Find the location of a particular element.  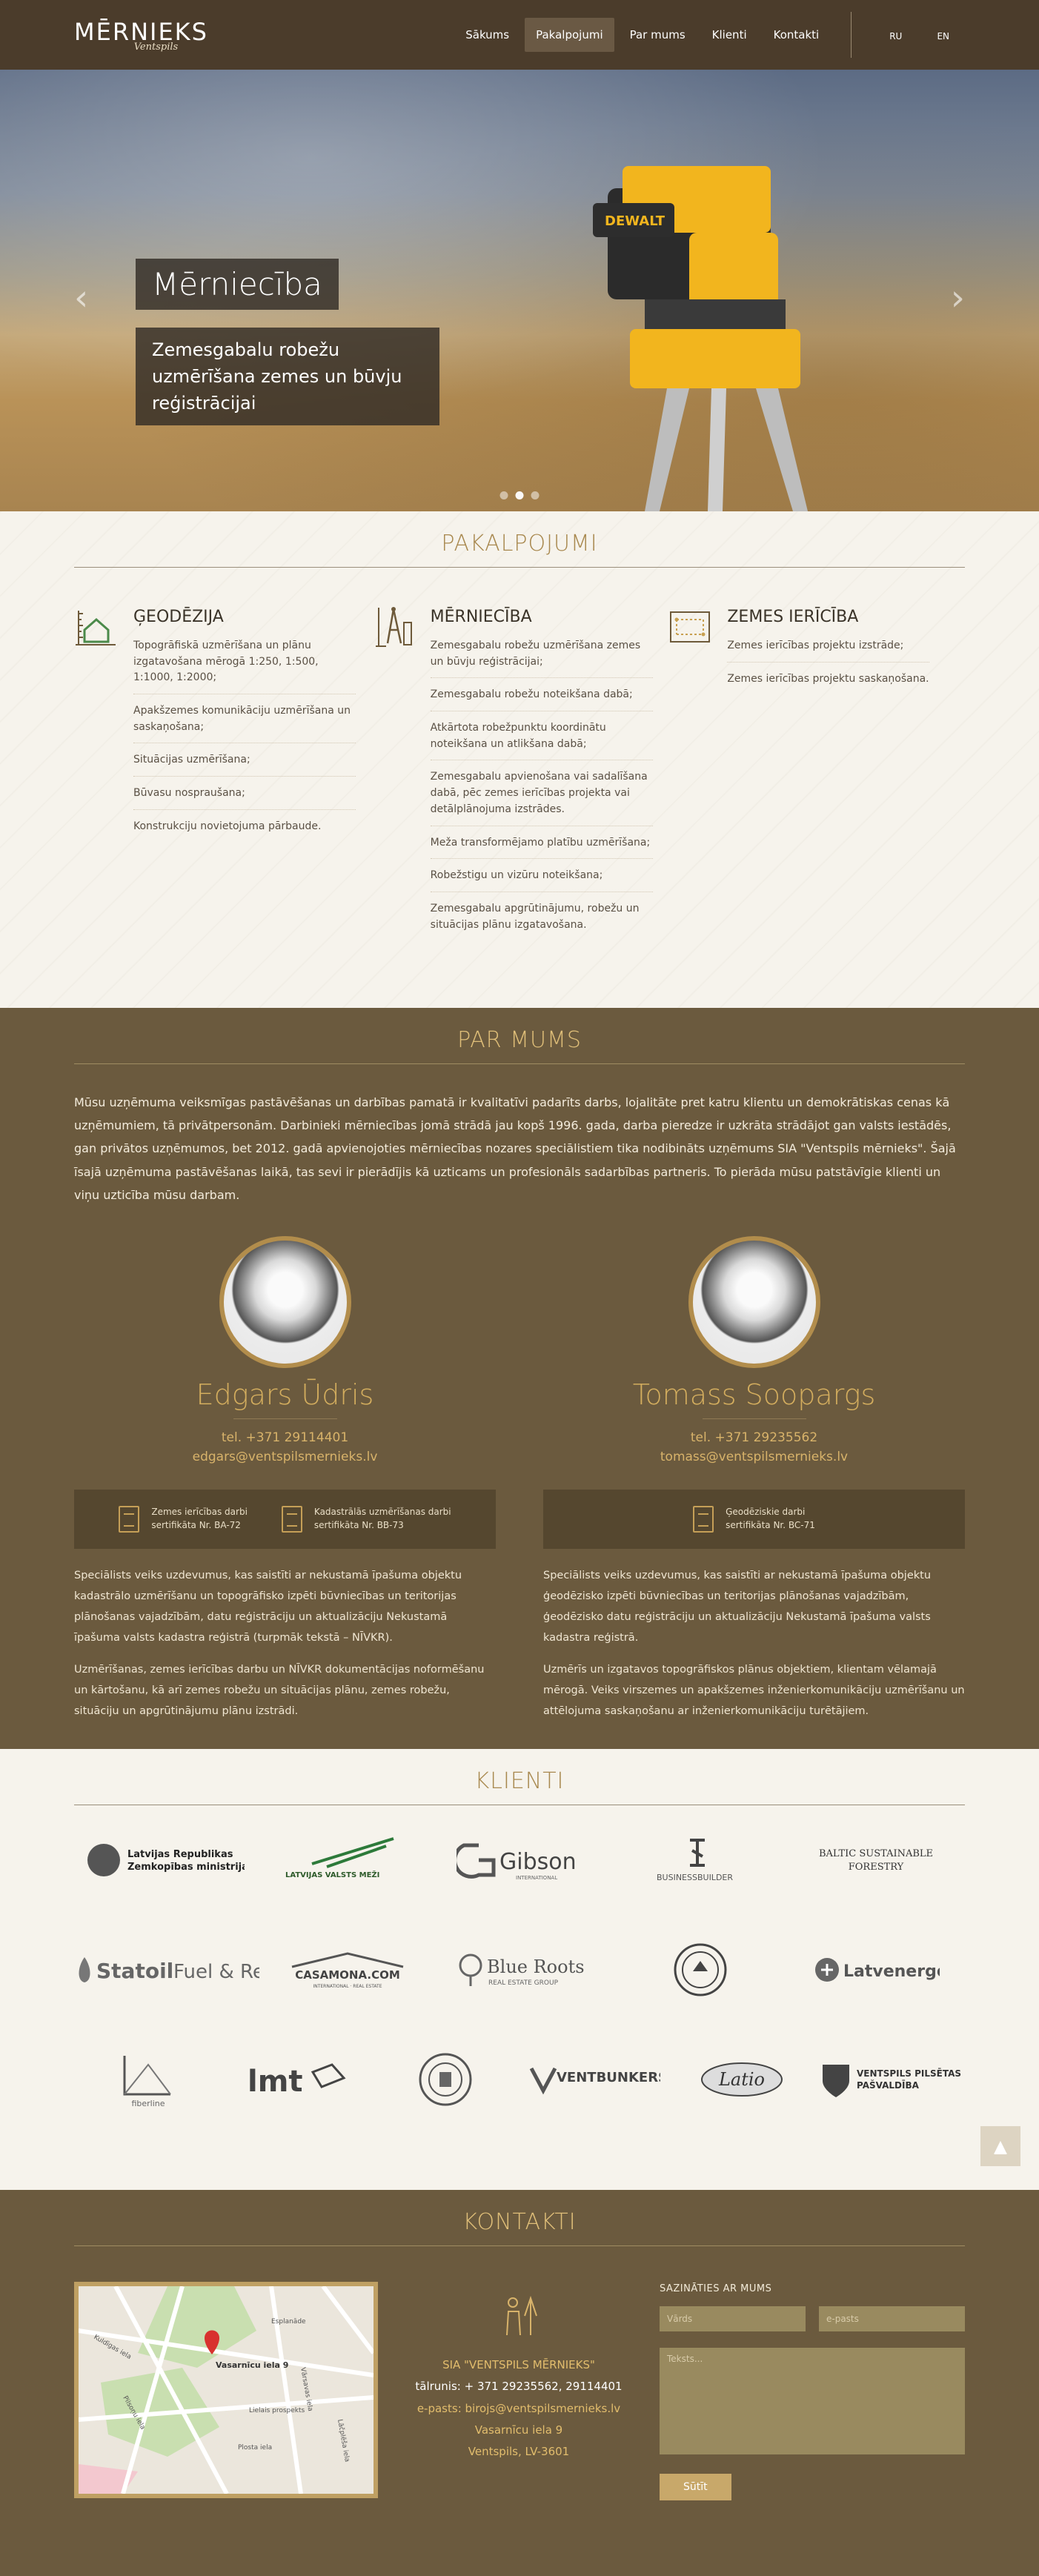

slider-dot-active is located at coordinates (519, 495).